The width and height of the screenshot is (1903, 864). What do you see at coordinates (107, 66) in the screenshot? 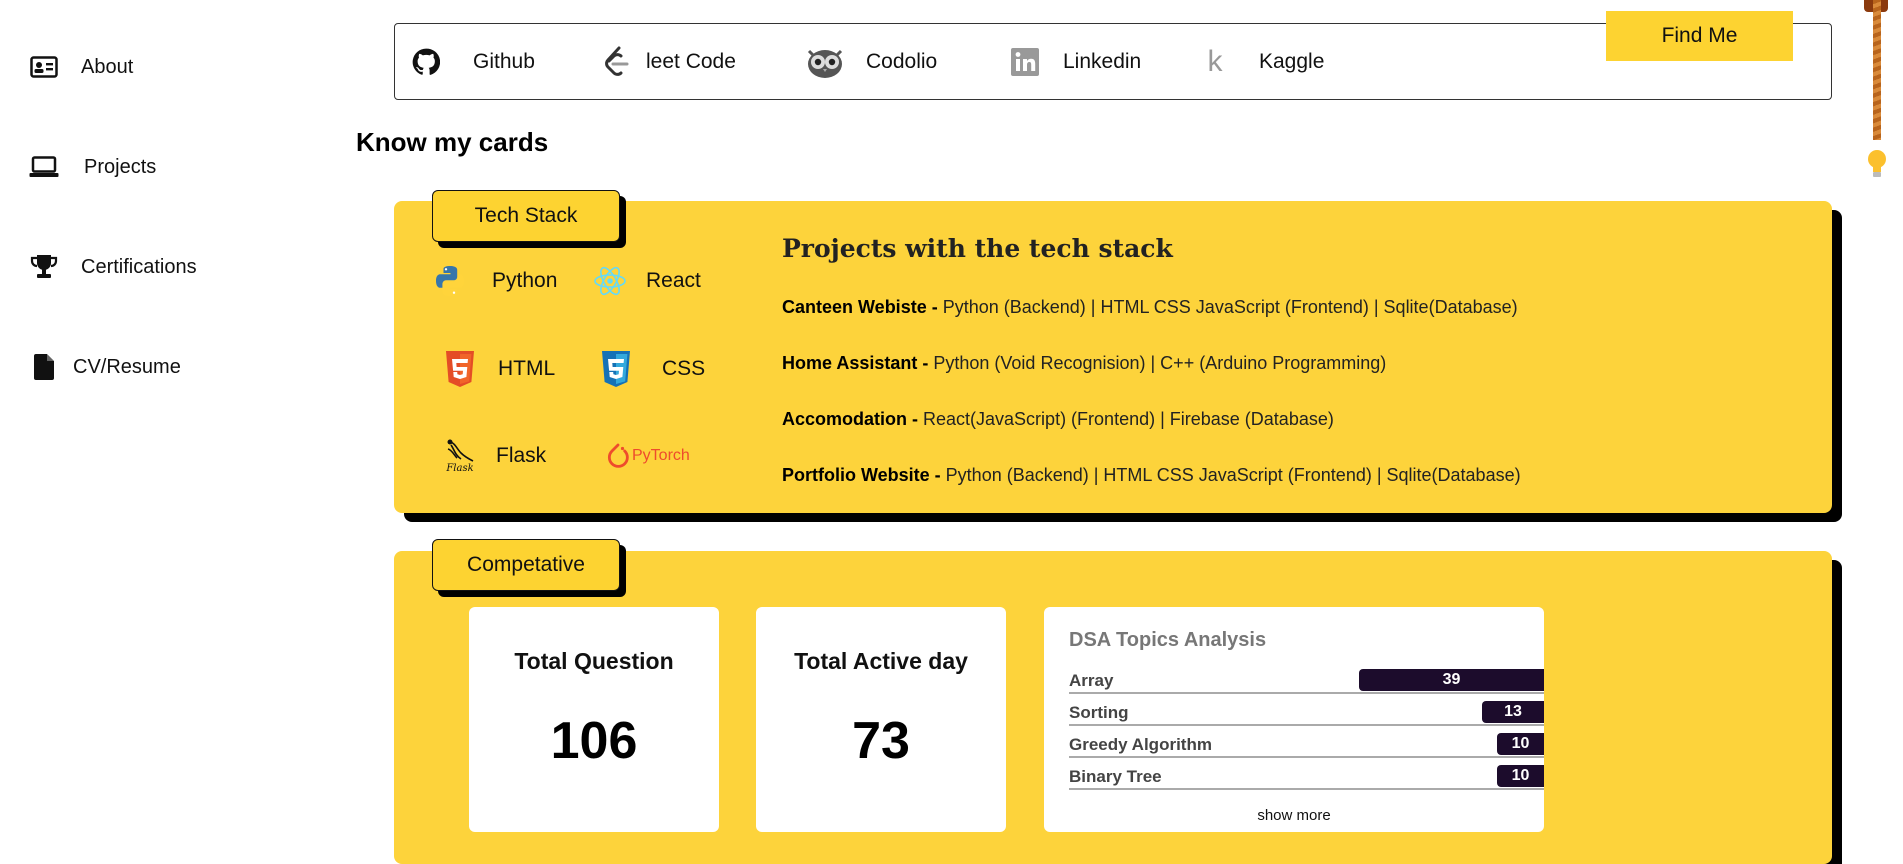
I see `sidebar-item-label: About` at bounding box center [107, 66].